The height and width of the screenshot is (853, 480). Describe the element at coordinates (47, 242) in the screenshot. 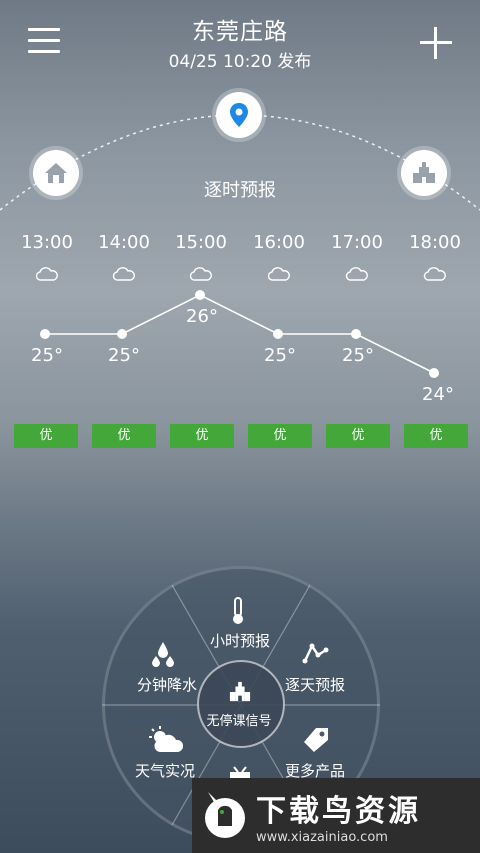

I see `hour-label: 13:00` at that location.